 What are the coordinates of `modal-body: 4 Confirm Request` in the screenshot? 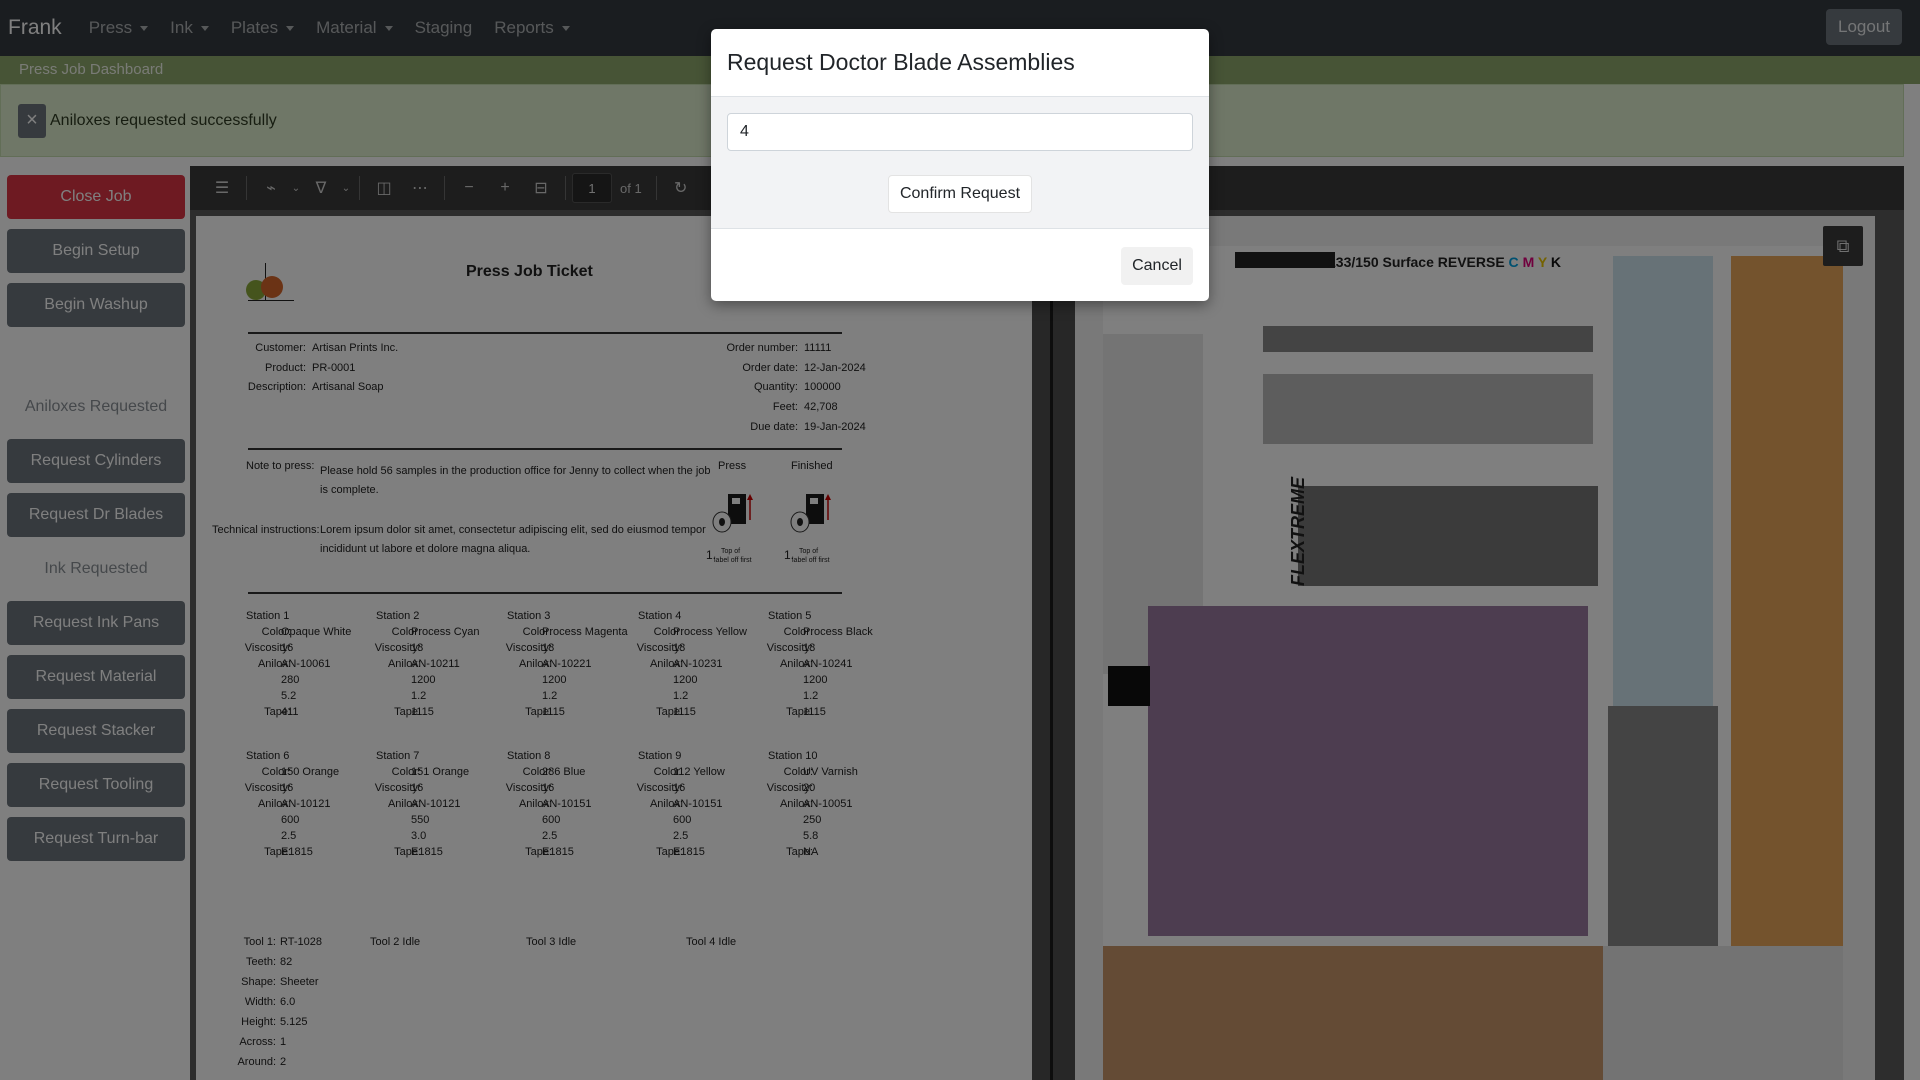 It's located at (960, 163).